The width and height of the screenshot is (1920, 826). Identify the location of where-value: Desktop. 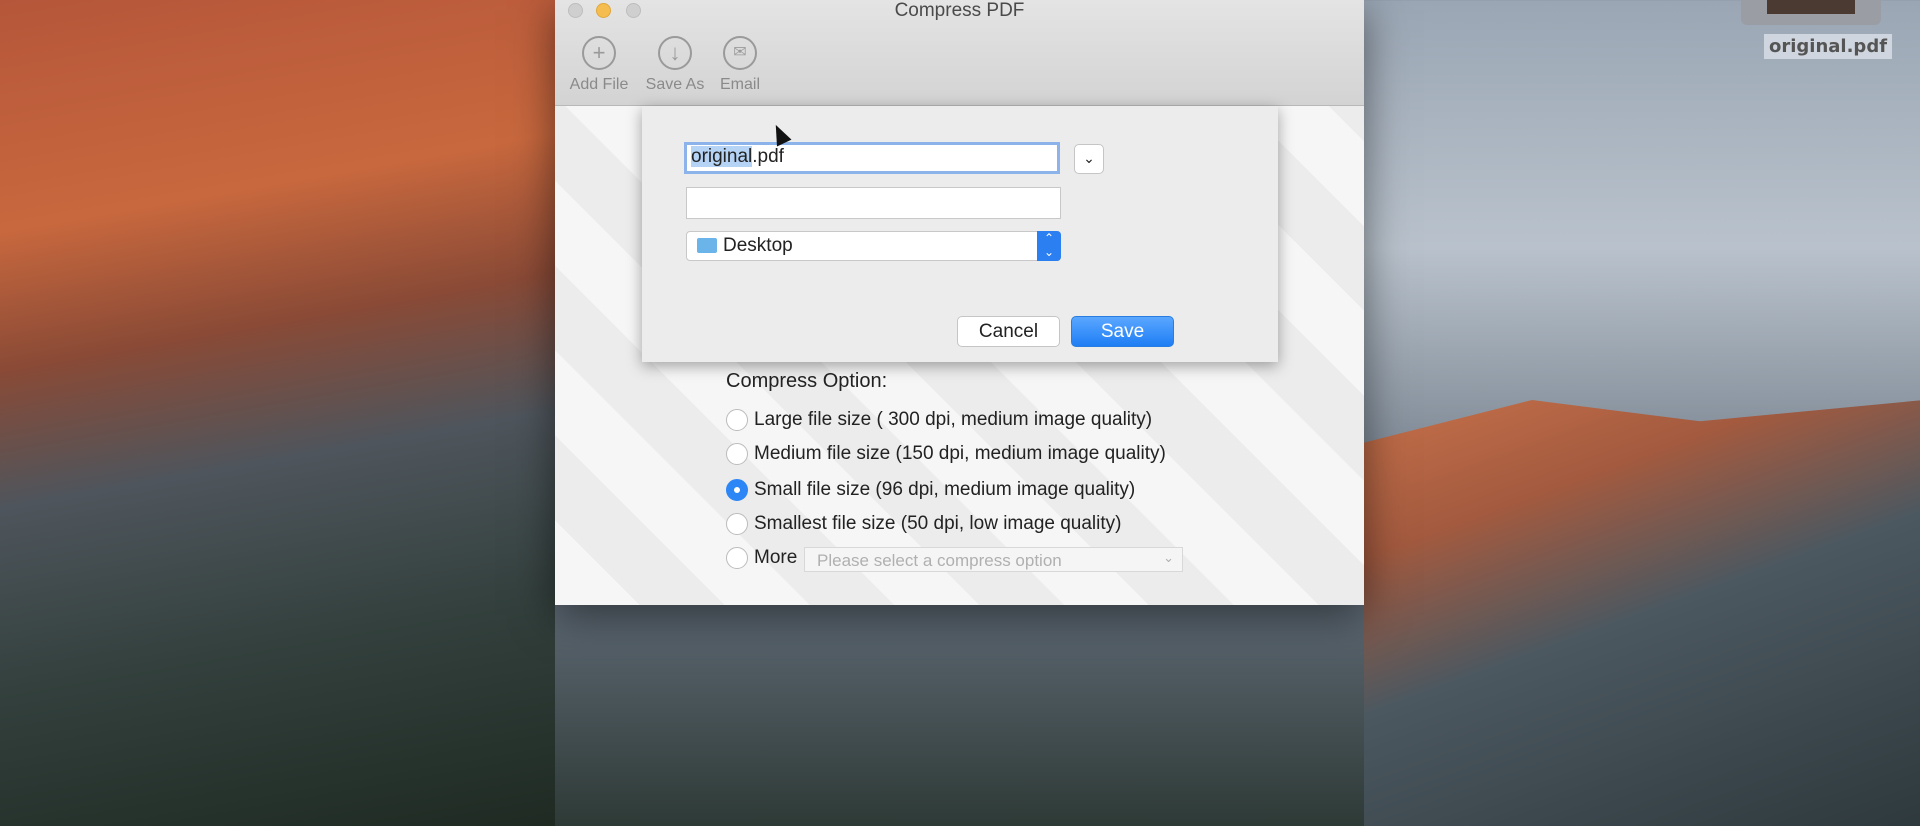
(758, 245).